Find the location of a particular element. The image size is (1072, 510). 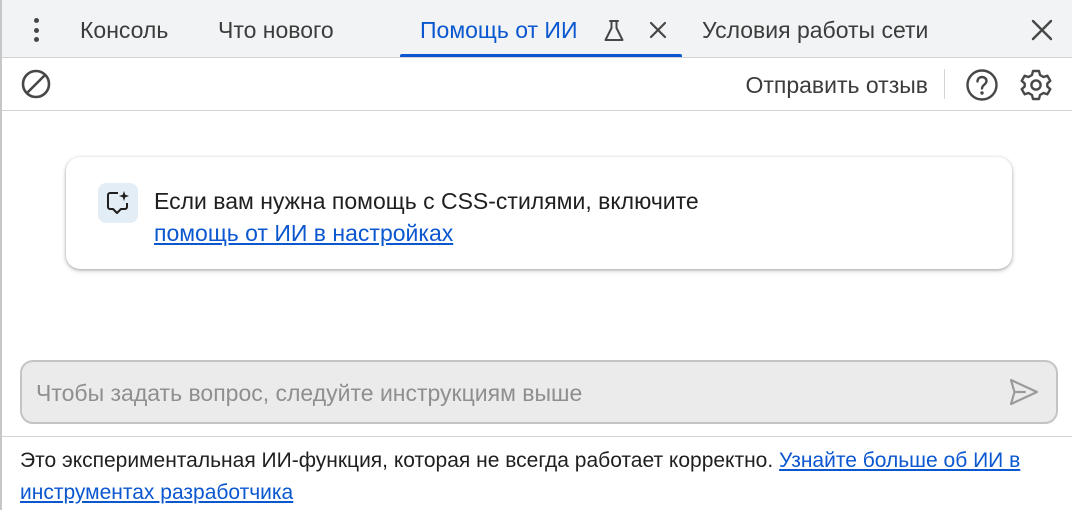

spark-chat-icon is located at coordinates (118, 203).